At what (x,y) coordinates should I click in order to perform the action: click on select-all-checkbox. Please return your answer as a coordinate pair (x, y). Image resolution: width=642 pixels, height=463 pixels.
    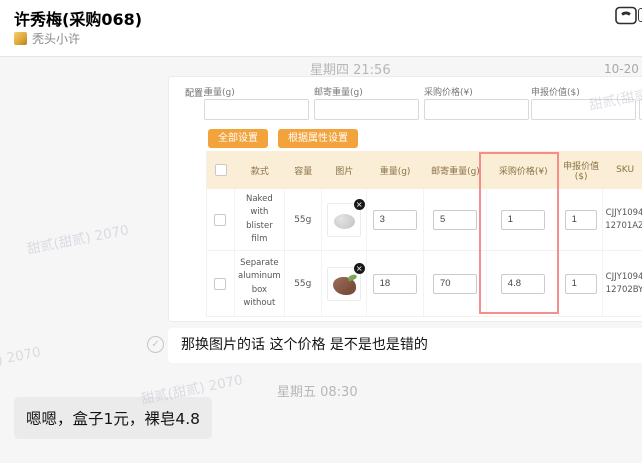
    Looking at the image, I should click on (220, 170).